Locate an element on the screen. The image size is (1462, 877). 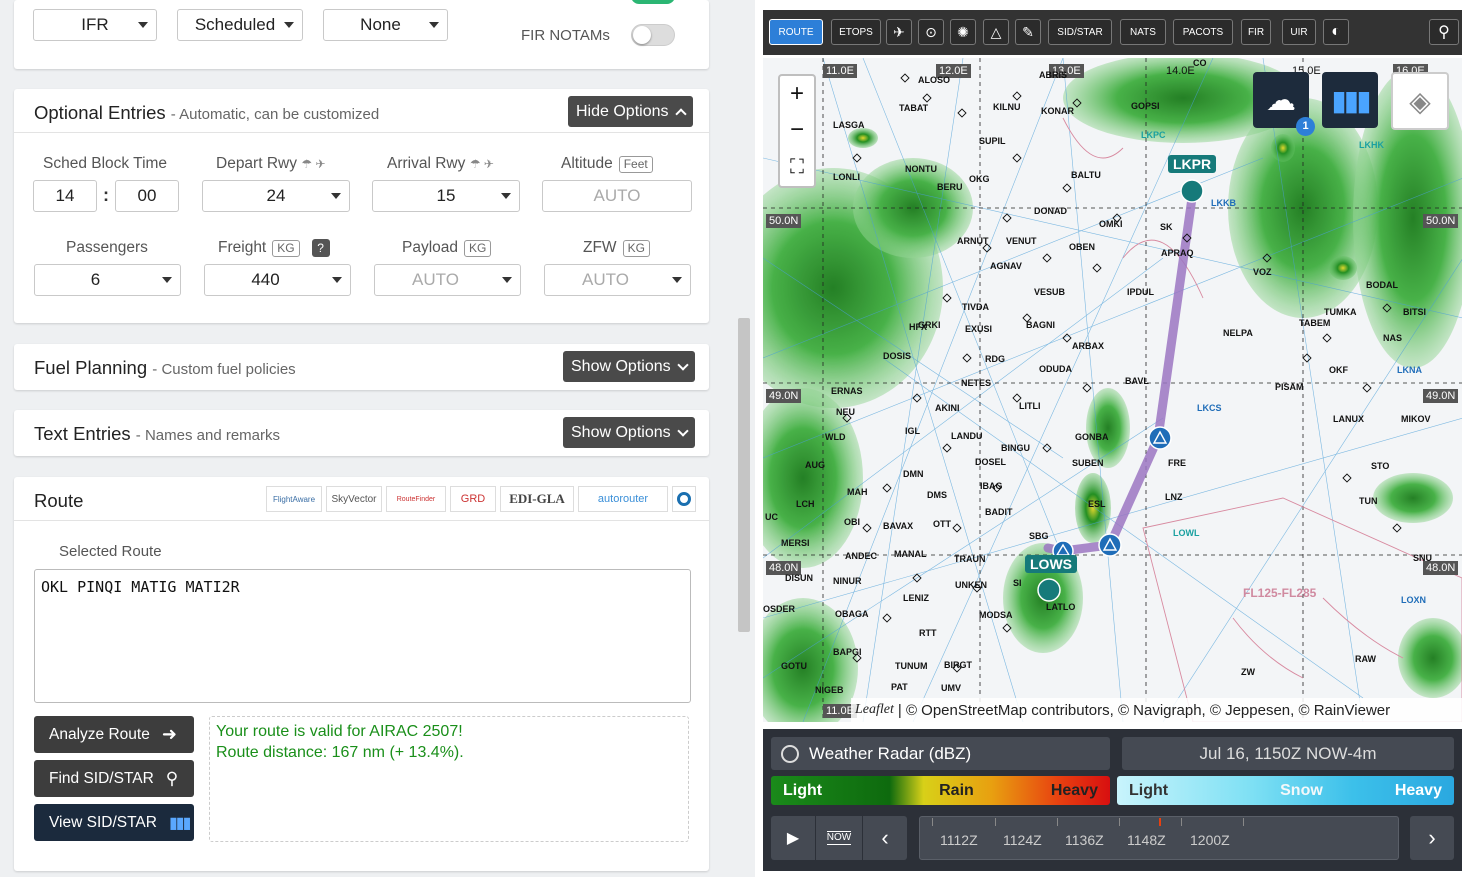
tool-sidstar: SID/STAR is located at coordinates (1080, 32).